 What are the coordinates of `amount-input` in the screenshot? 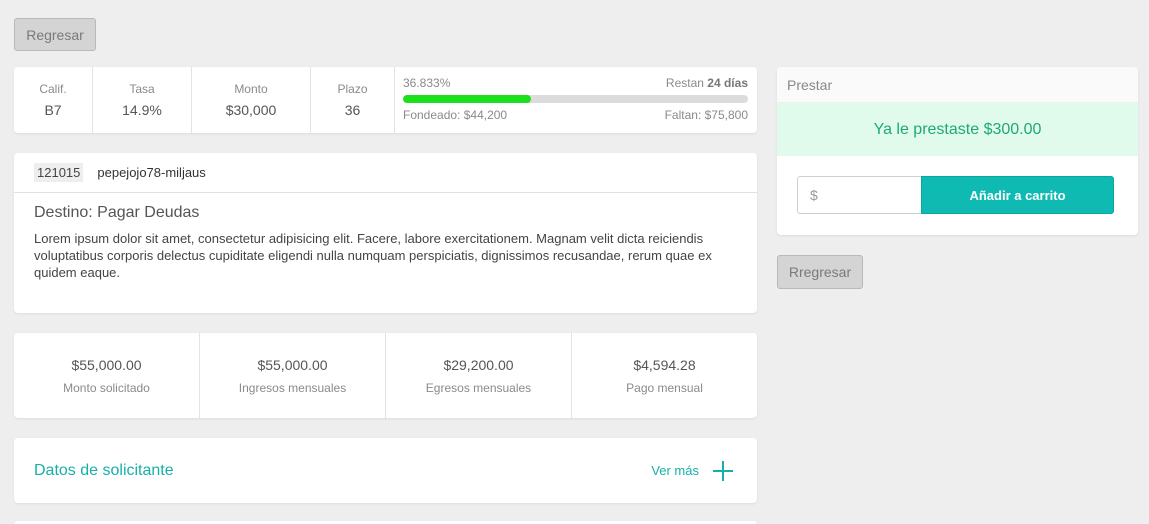 It's located at (866, 195).